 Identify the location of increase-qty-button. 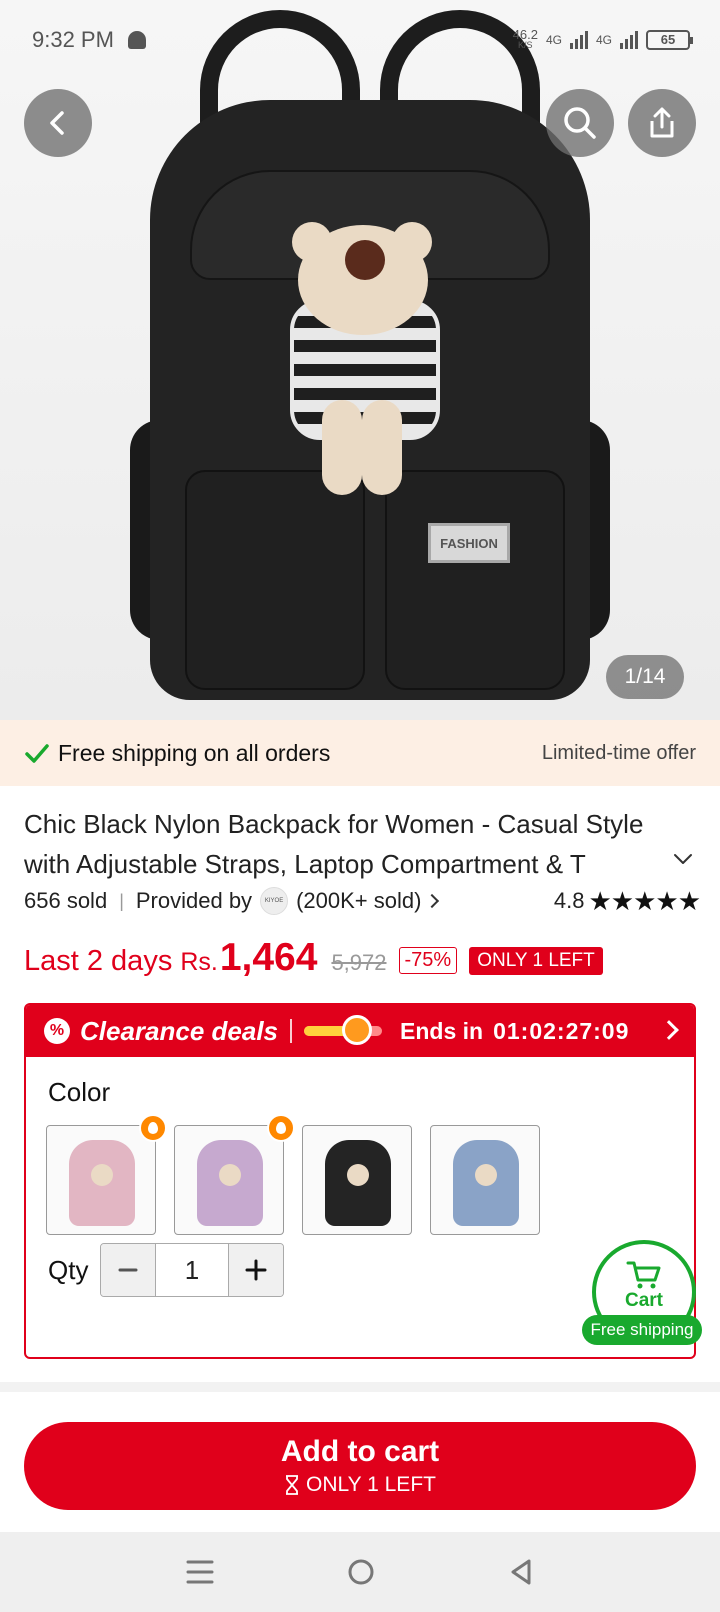
(256, 1270).